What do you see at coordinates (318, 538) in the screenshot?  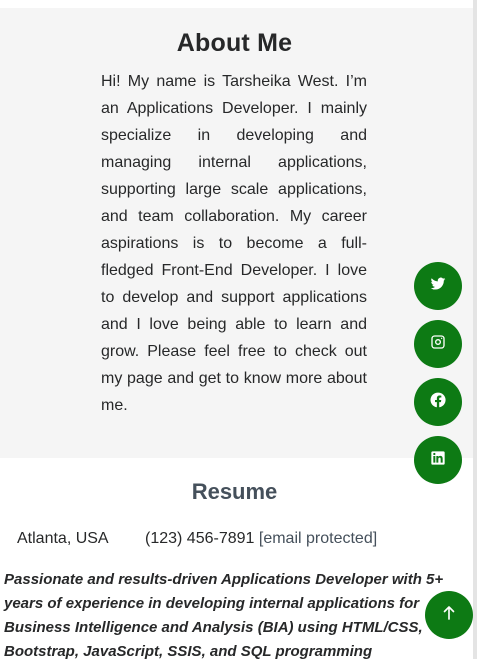 I see `email-link: [email protected]` at bounding box center [318, 538].